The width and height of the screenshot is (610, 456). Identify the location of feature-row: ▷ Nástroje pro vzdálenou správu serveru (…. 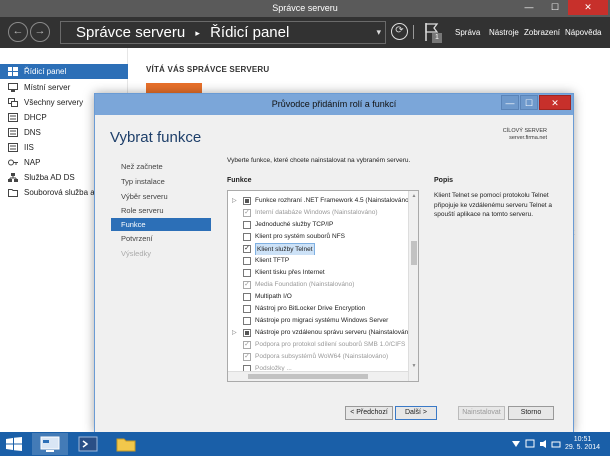
(318, 333).